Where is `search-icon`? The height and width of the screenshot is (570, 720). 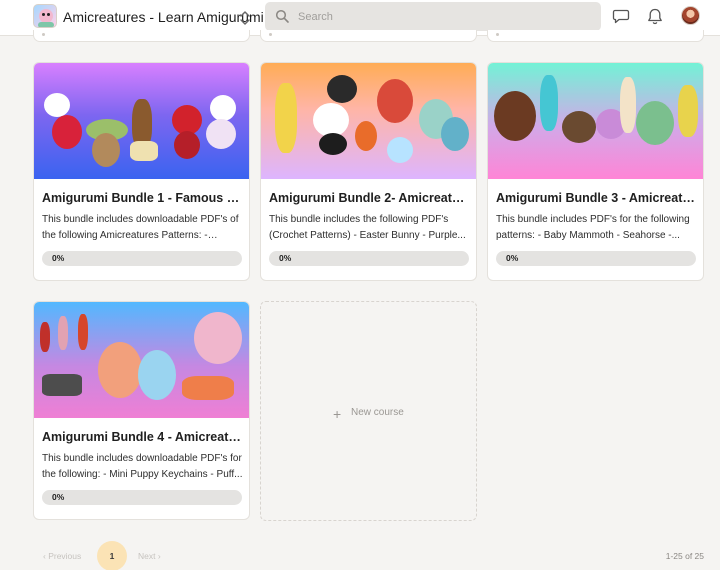 search-icon is located at coordinates (282, 16).